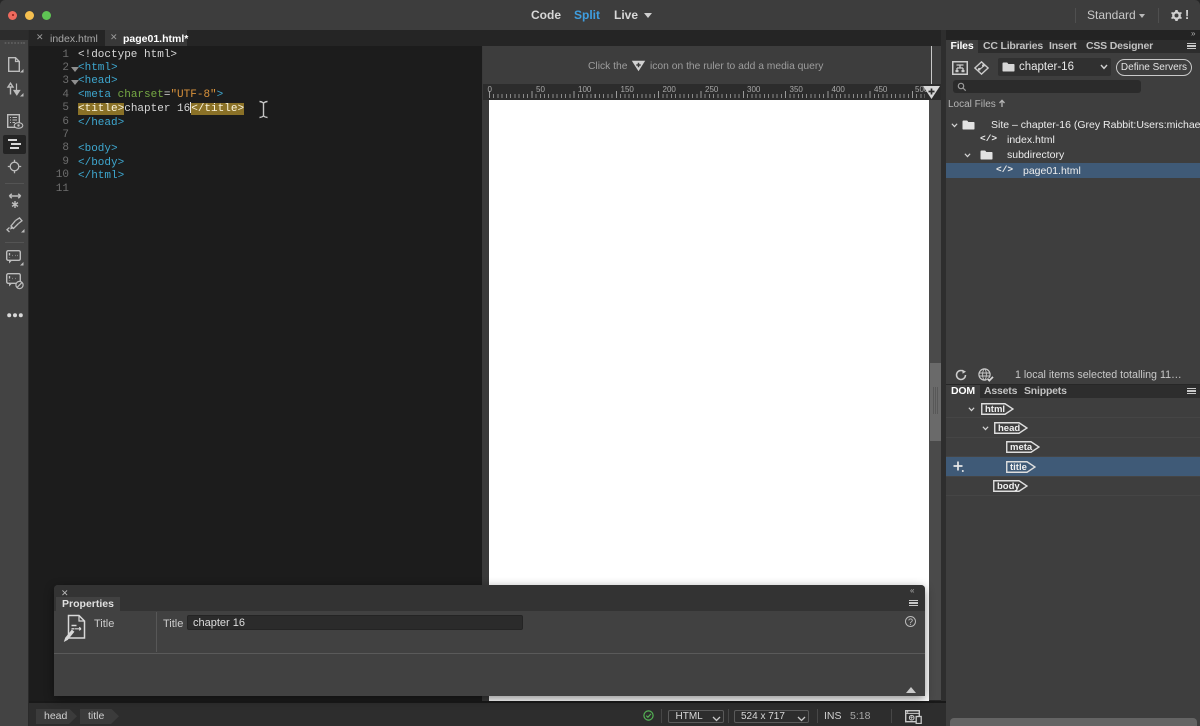 The width and height of the screenshot is (1200, 726). What do you see at coordinates (1008, 486) in the screenshot?
I see `svg-text: body` at bounding box center [1008, 486].